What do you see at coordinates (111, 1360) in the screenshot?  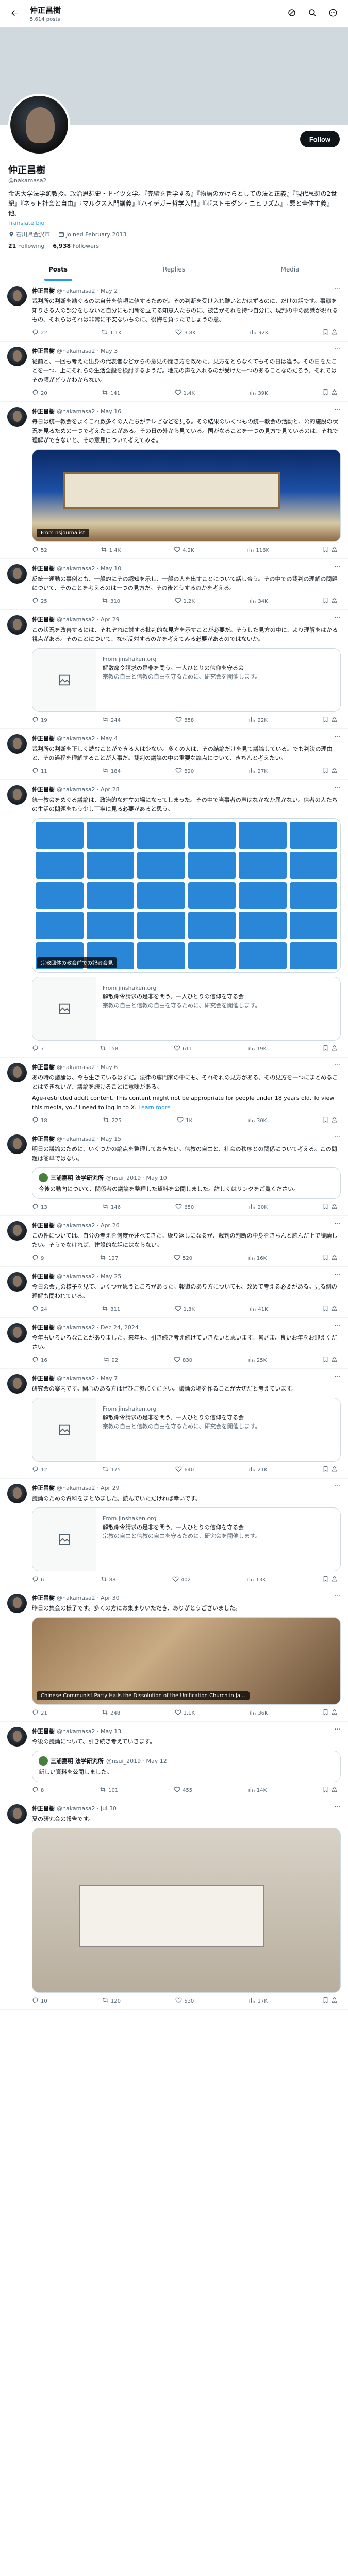 I see `repost-button: 92` at bounding box center [111, 1360].